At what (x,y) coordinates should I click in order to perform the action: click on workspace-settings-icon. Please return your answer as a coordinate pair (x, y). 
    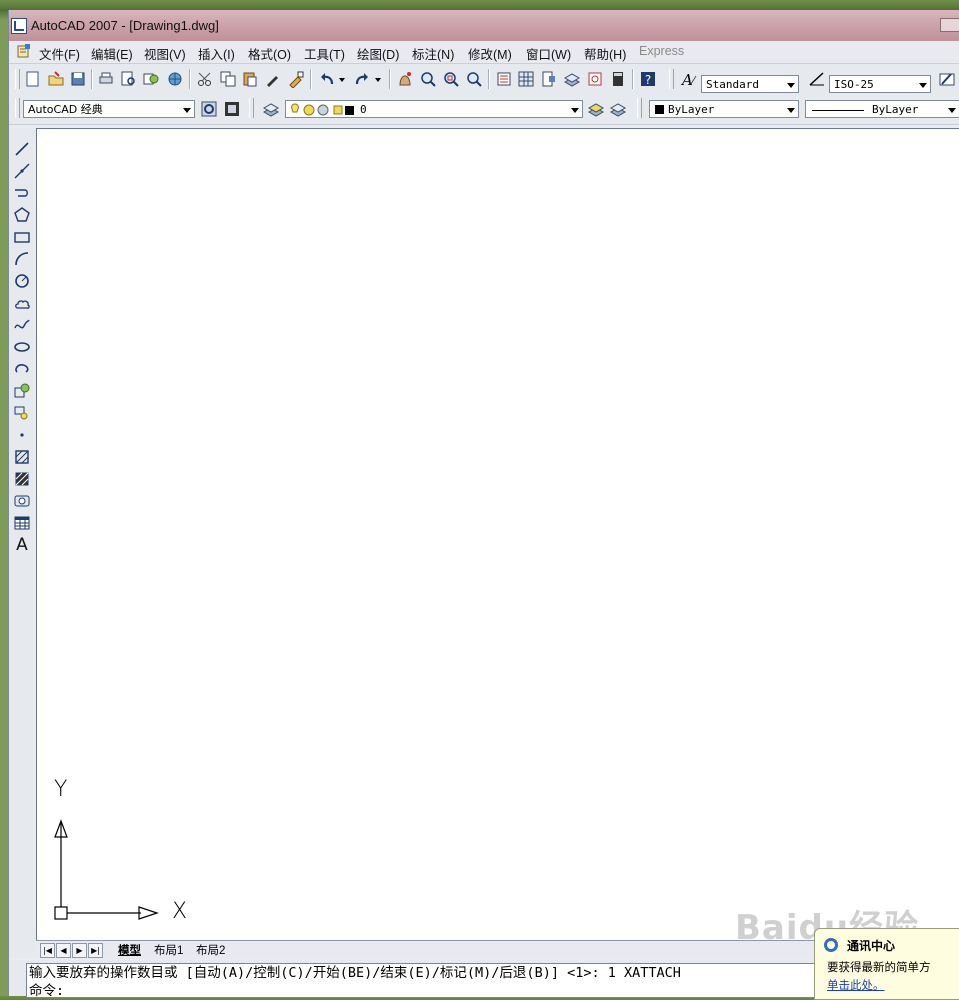
    Looking at the image, I should click on (209, 109).